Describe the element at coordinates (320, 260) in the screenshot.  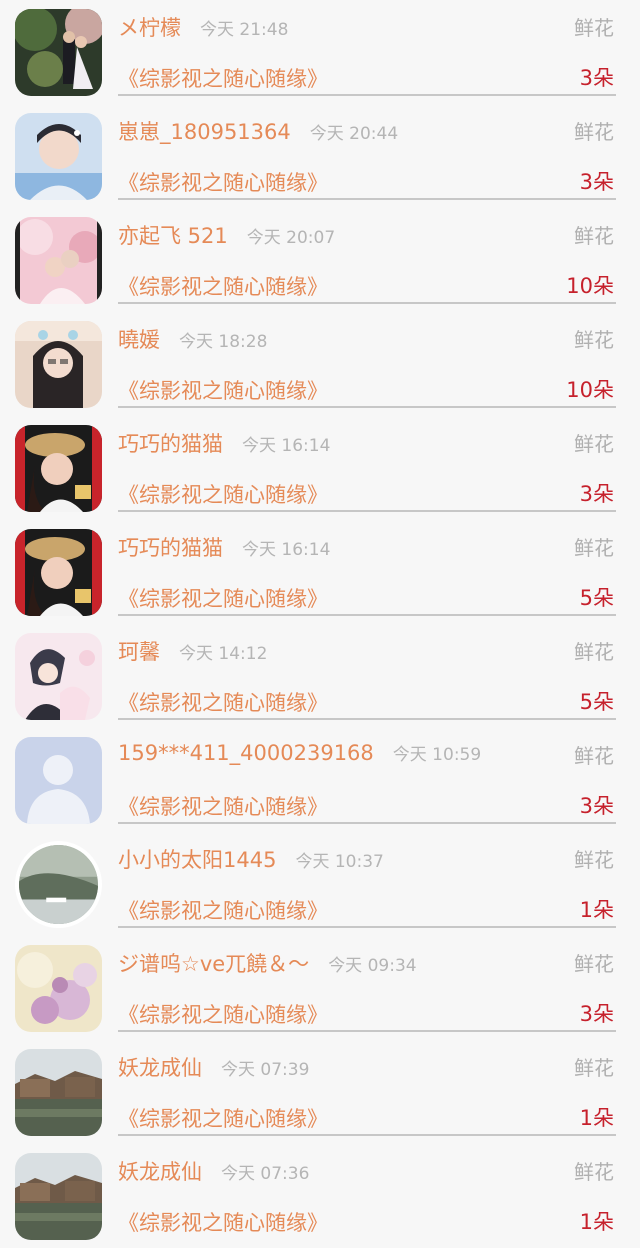
I see `list-item: 亦起飞 521 今天 20:07 鲜花 《综影视之随心随缘》 10朵` at that location.